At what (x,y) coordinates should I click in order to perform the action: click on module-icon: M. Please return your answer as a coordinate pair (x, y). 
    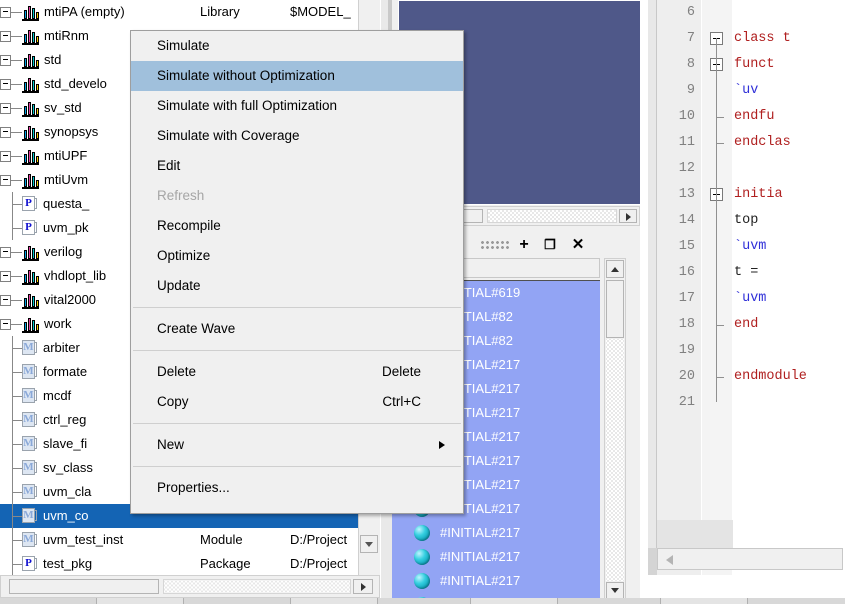
    Looking at the image, I should click on (29, 540).